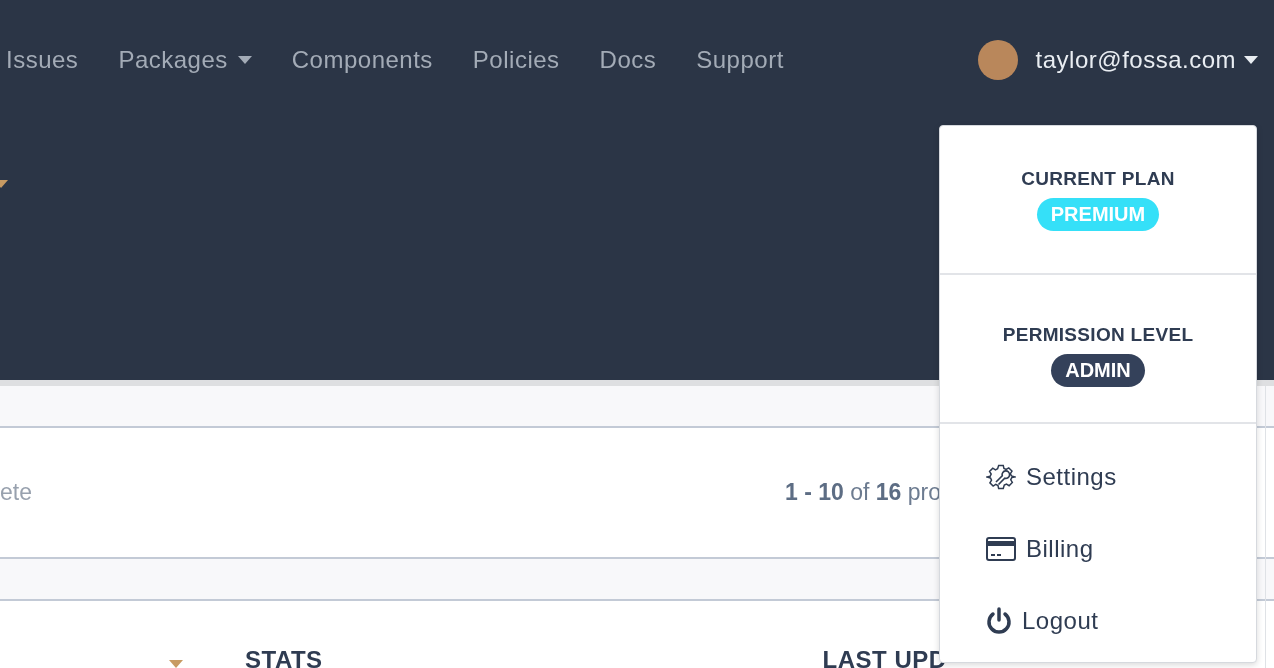 The height and width of the screenshot is (668, 1274). I want to click on power-icon, so click(999, 621).